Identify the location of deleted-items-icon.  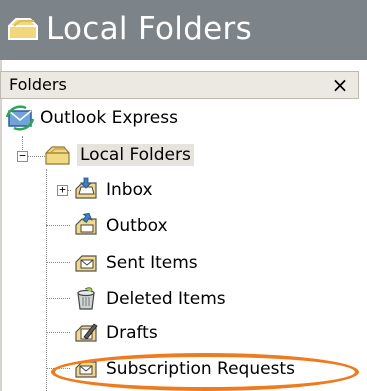
(86, 298).